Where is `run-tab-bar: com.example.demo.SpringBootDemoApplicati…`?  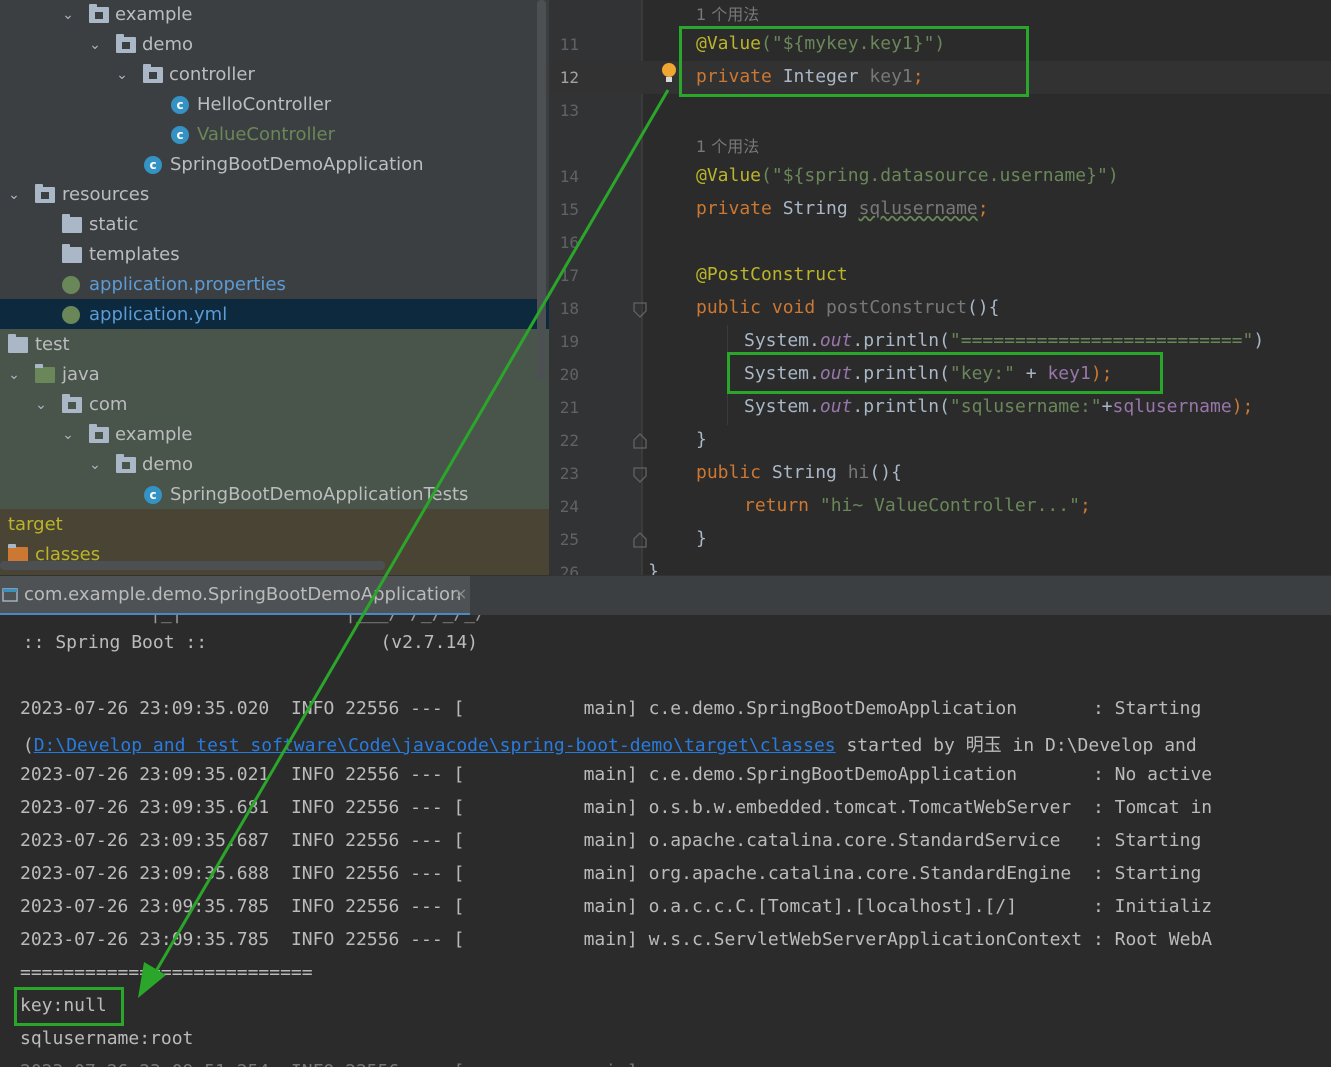 run-tab-bar: com.example.demo.SpringBootDemoApplicati… is located at coordinates (665, 595).